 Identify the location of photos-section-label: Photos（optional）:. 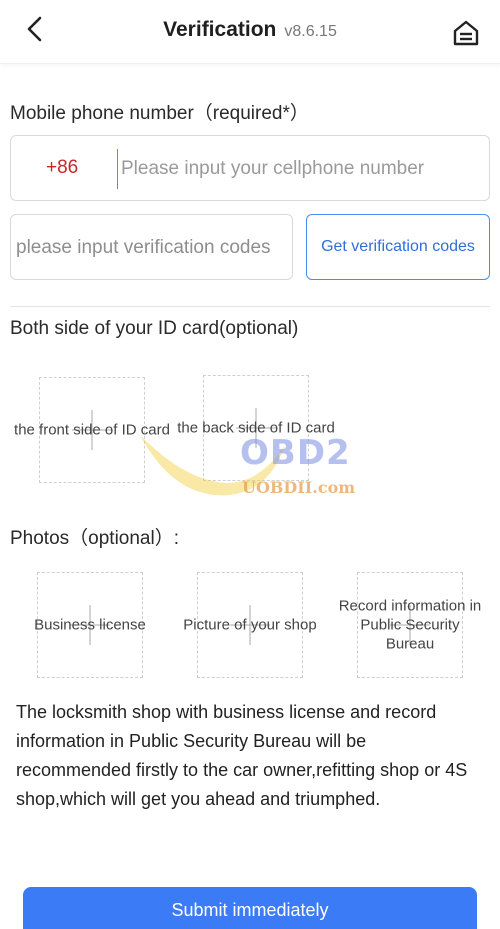
(94, 538).